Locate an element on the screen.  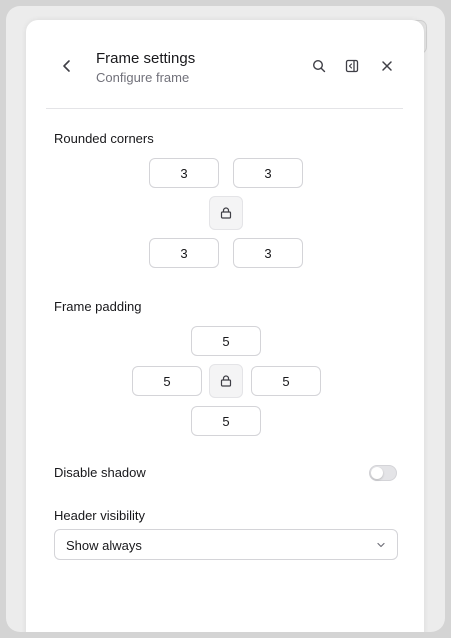
panel-header: Frame settings Configure frame is located at coordinates (225, 64).